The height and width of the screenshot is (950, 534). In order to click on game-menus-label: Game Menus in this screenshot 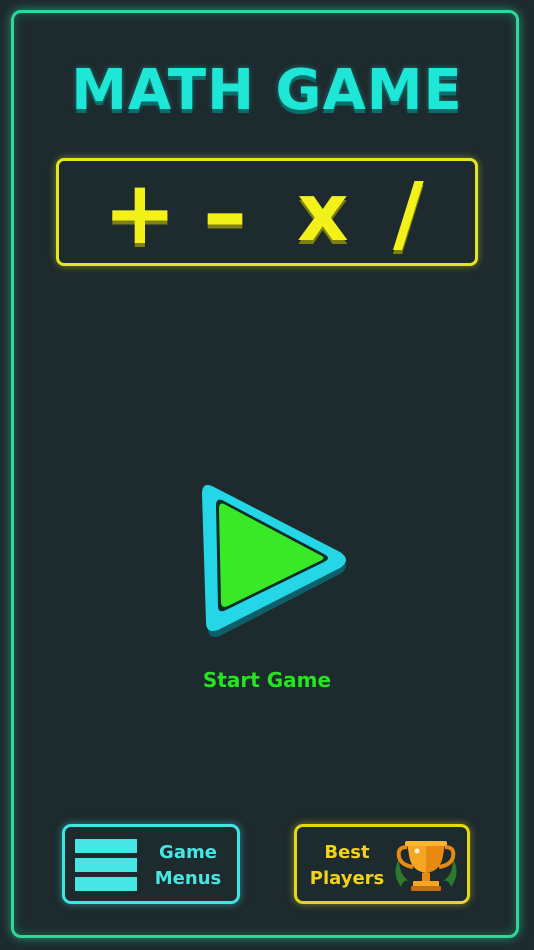, I will do `click(188, 866)`.